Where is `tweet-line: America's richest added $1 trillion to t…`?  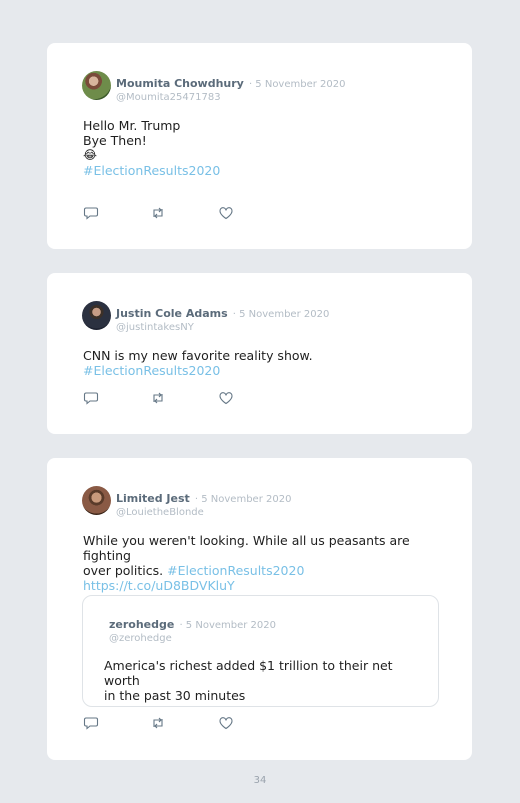
tweet-line: America's richest added $1 trillion to t… is located at coordinates (248, 673).